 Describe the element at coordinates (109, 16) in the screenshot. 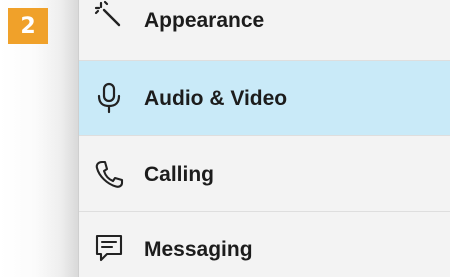

I see `magic-wand-icon` at that location.